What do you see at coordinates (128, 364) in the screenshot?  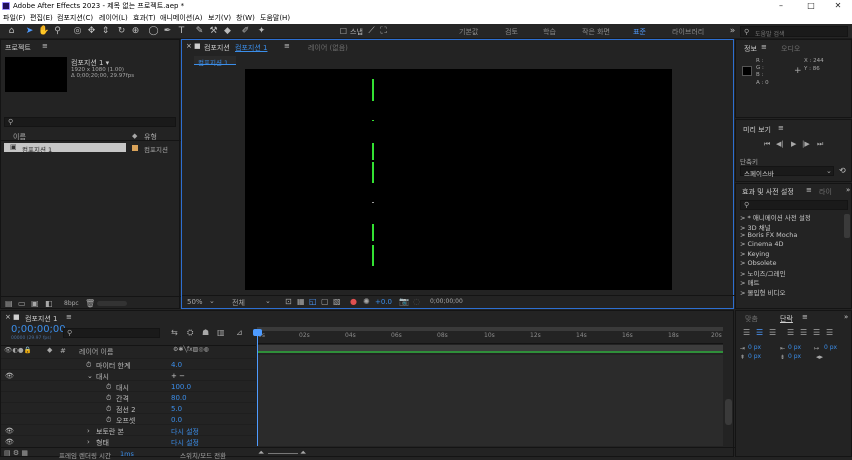 I see `timeline-property-row: ⏱ 마이터 한계 4.0` at bounding box center [128, 364].